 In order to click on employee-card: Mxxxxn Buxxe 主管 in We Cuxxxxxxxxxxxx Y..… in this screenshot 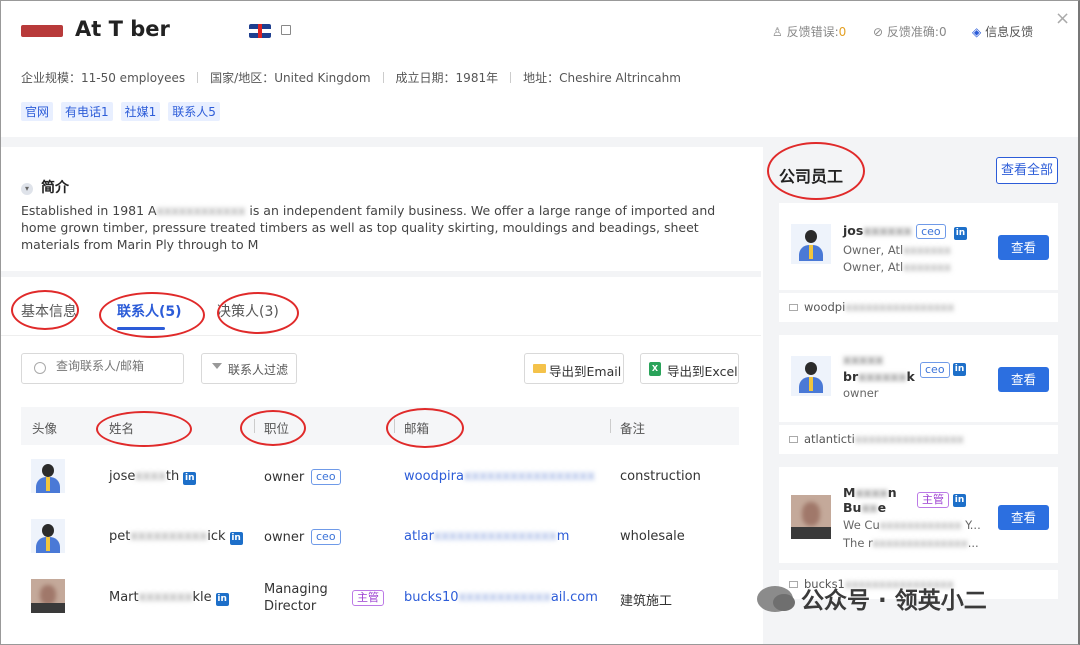, I will do `click(918, 515)`.